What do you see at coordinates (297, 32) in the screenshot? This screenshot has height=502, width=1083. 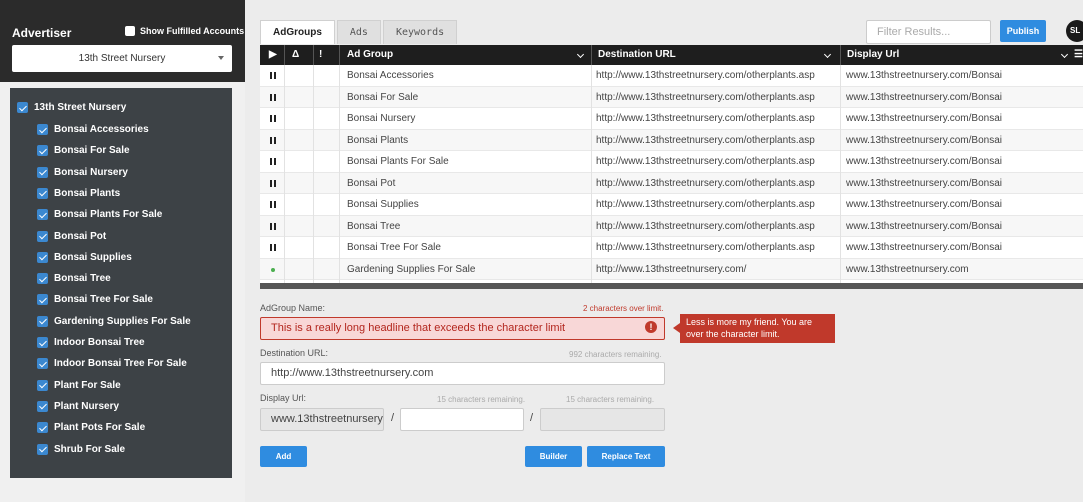 I see `tab-adgroups: AdGroups` at bounding box center [297, 32].